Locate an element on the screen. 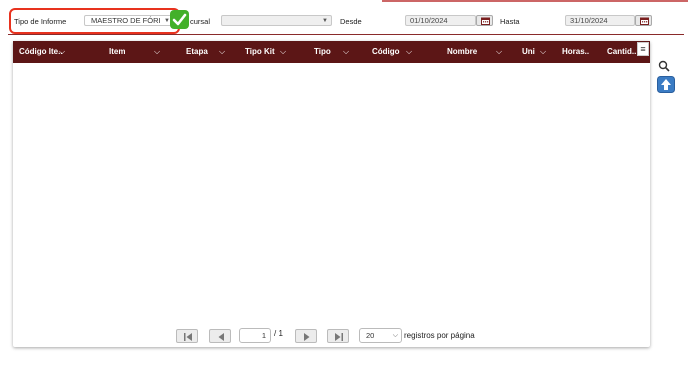 Image resolution: width=688 pixels, height=383 pixels. to-date-input: 31/10/2024 is located at coordinates (600, 20).